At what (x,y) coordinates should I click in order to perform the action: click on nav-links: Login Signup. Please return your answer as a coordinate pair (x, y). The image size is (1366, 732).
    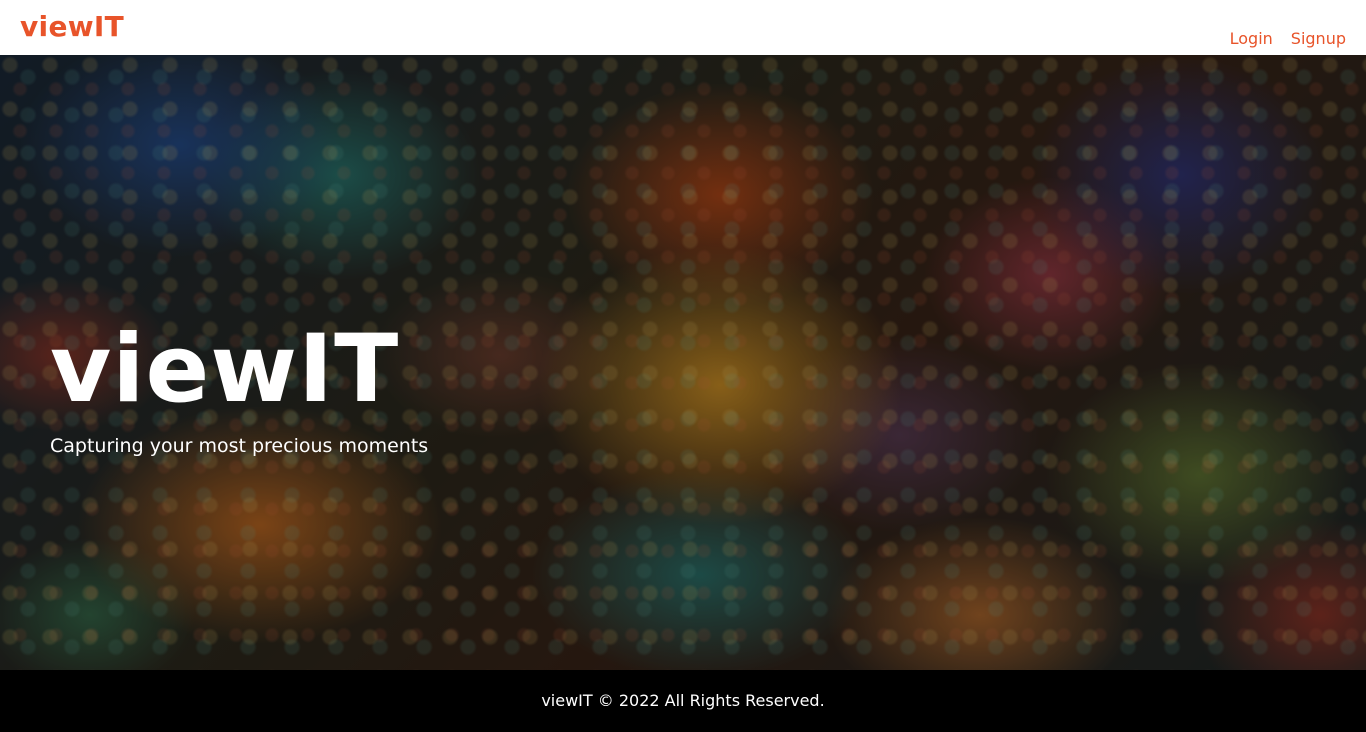
    Looking at the image, I should click on (1288, 39).